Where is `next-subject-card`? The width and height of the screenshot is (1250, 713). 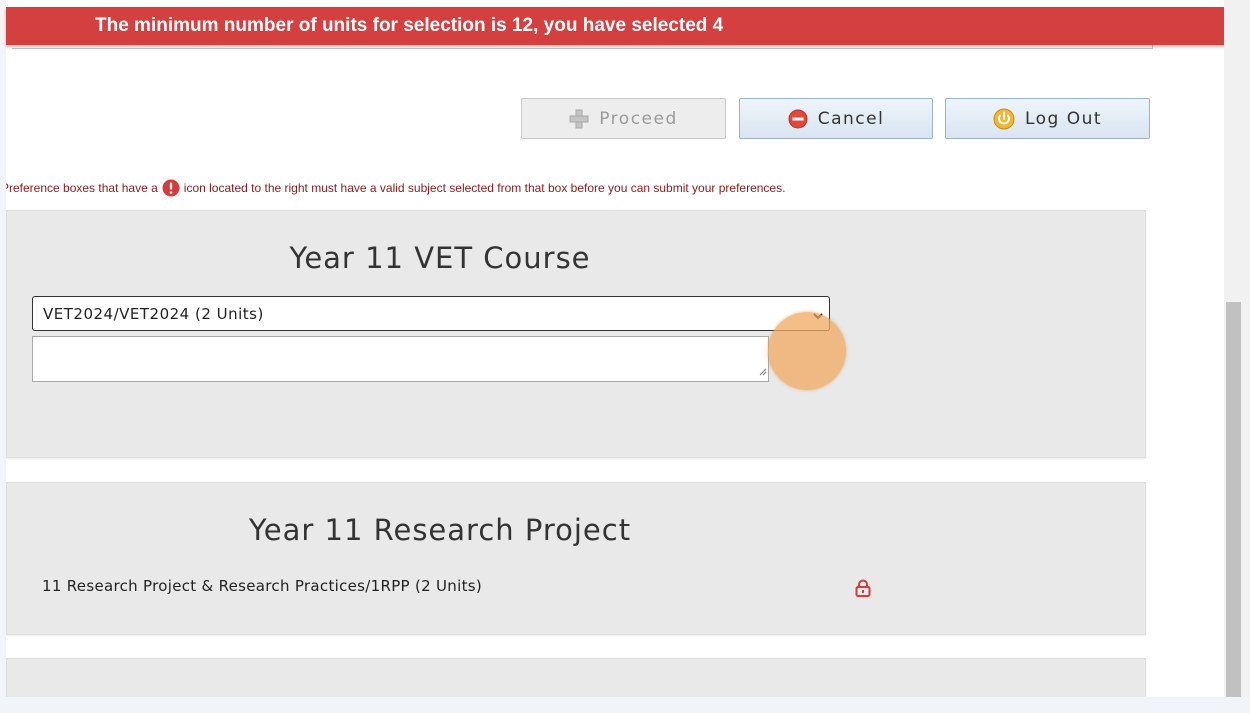
next-subject-card is located at coordinates (576, 677).